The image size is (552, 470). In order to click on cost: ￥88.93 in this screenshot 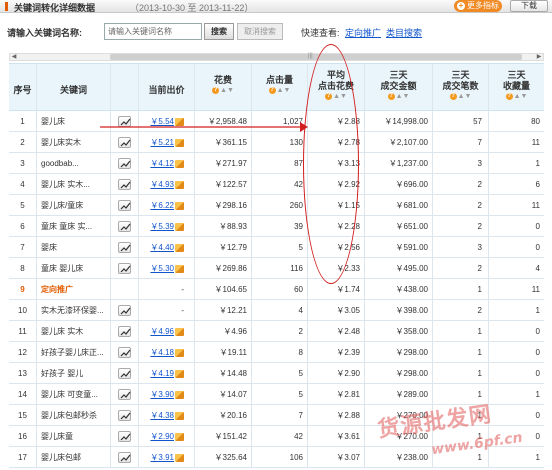, I will do `click(223, 226)`.